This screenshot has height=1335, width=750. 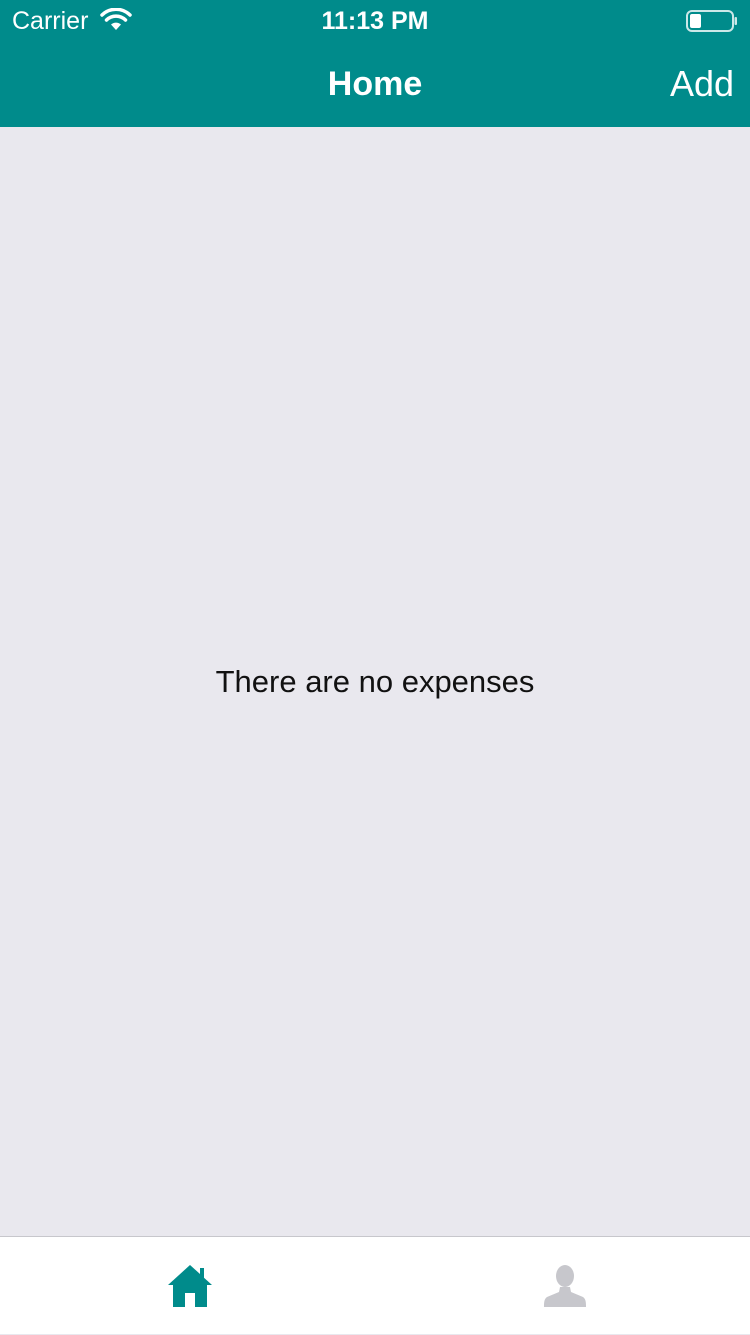 I want to click on page-title: Home, so click(x=375, y=84).